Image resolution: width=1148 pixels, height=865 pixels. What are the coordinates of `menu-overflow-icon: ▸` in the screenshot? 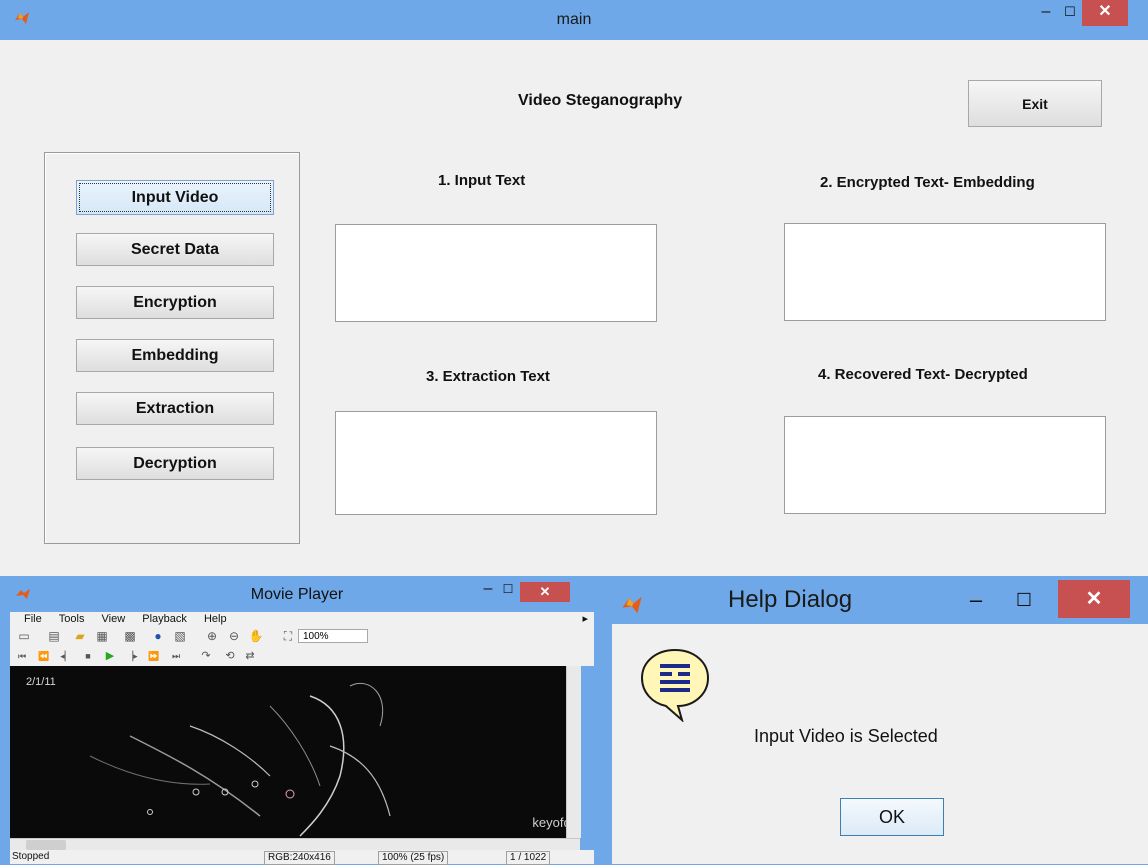 It's located at (585, 619).